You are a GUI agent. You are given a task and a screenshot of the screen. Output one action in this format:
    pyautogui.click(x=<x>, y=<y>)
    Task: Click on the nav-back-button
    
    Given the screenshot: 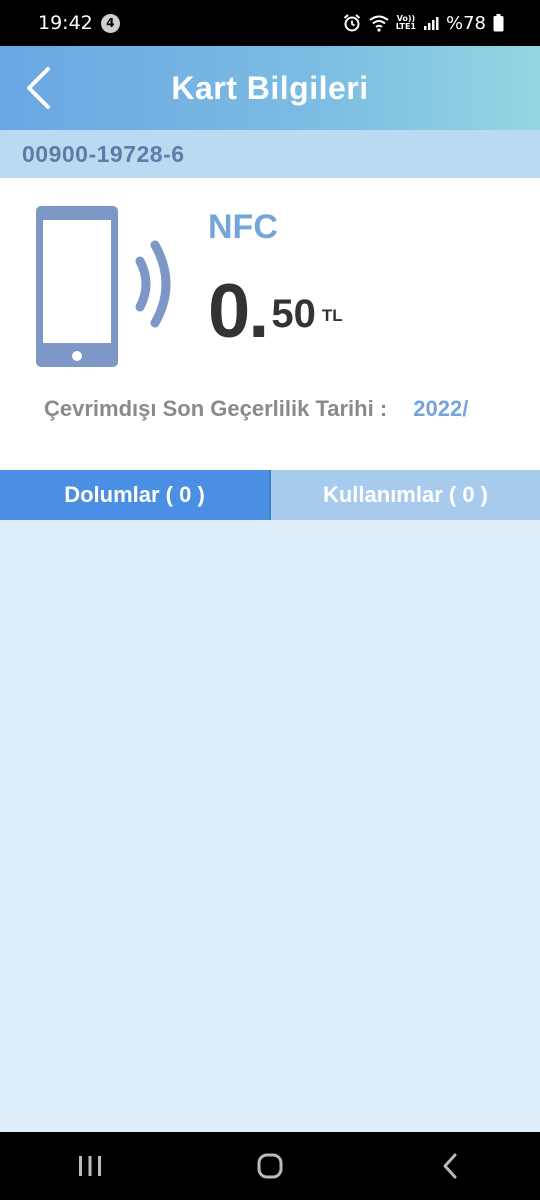 What is the action you would take?
    pyautogui.click(x=450, y=1166)
    